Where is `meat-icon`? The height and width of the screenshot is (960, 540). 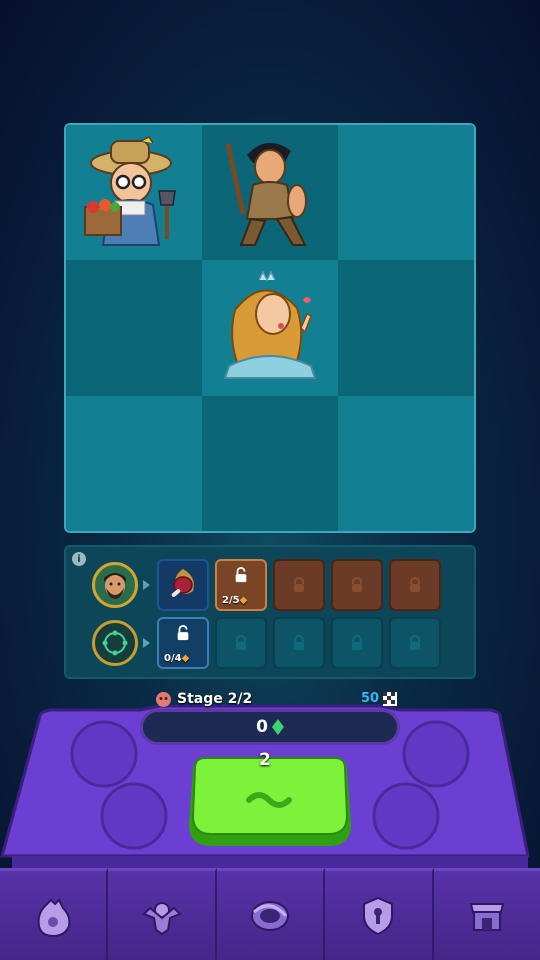
meat-icon is located at coordinates (182, 583).